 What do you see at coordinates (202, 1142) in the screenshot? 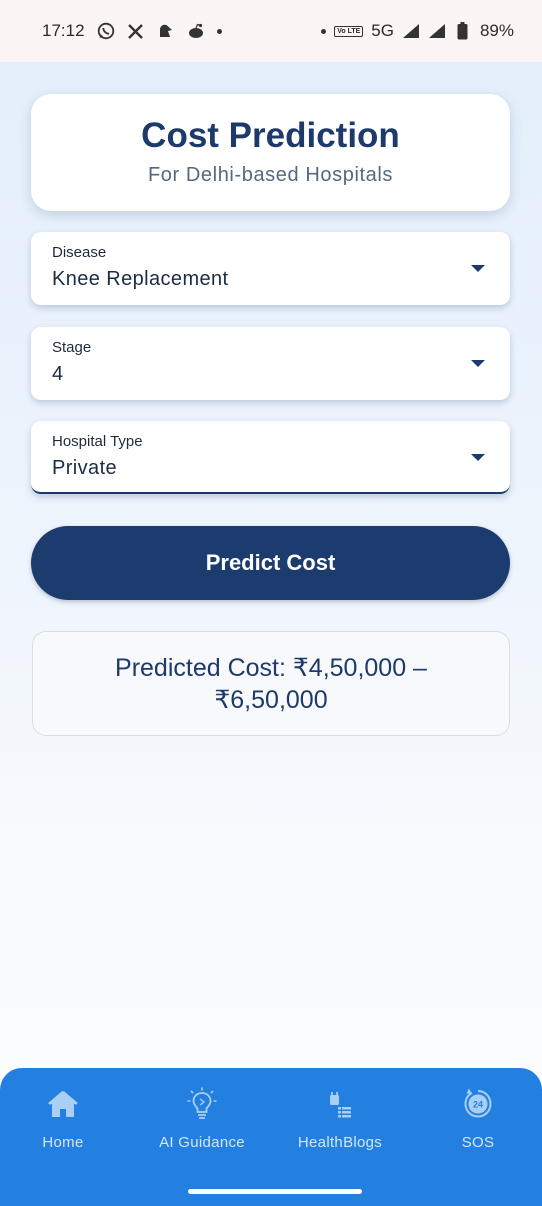
I see `nav-label-ai-guidance: AI Guidance` at bounding box center [202, 1142].